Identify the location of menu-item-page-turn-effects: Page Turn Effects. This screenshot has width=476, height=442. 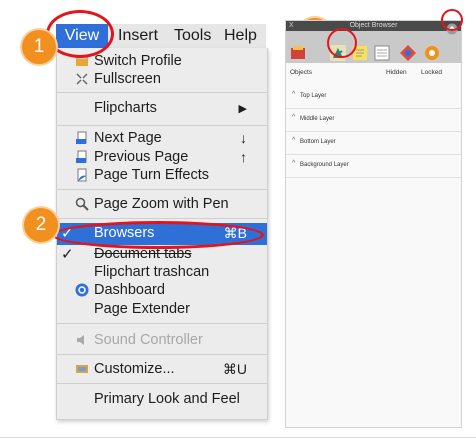
(162, 175).